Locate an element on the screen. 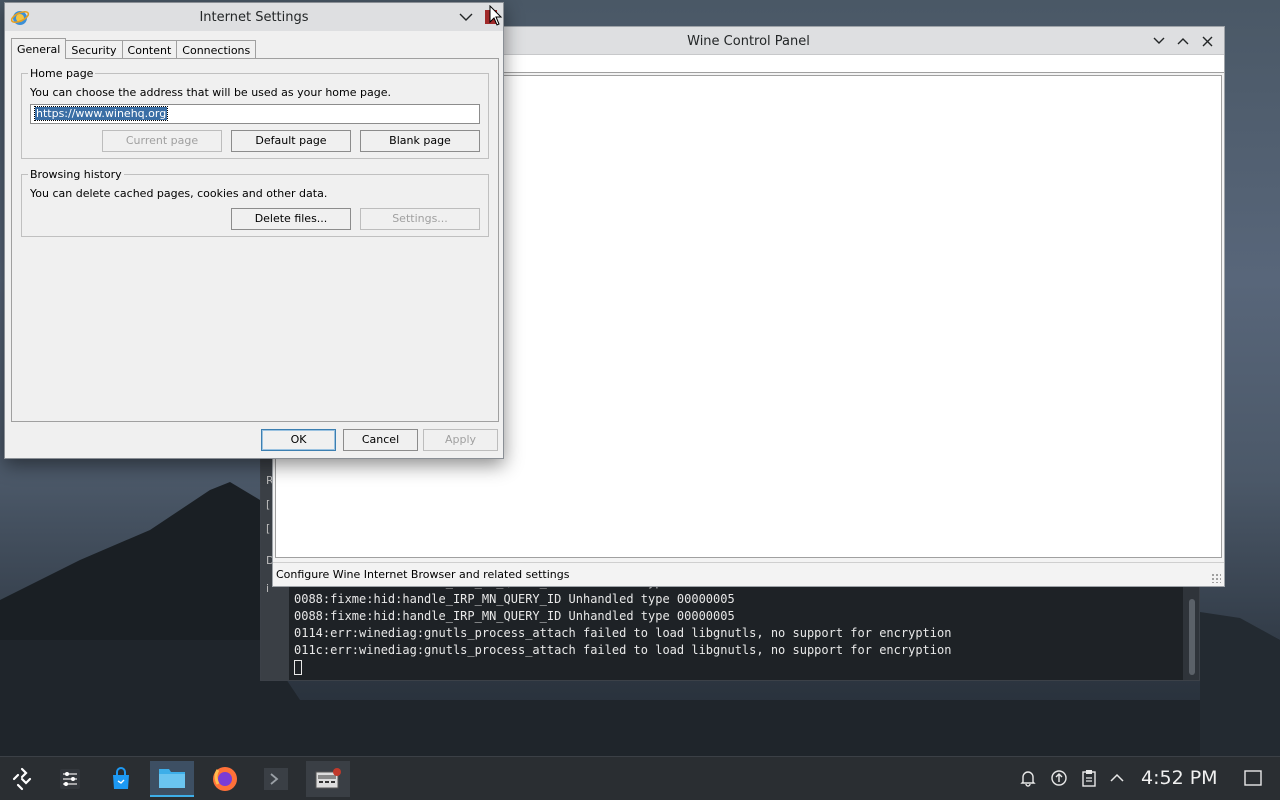 The width and height of the screenshot is (1280, 800). show-hidden-tray-button is located at coordinates (1117, 778).